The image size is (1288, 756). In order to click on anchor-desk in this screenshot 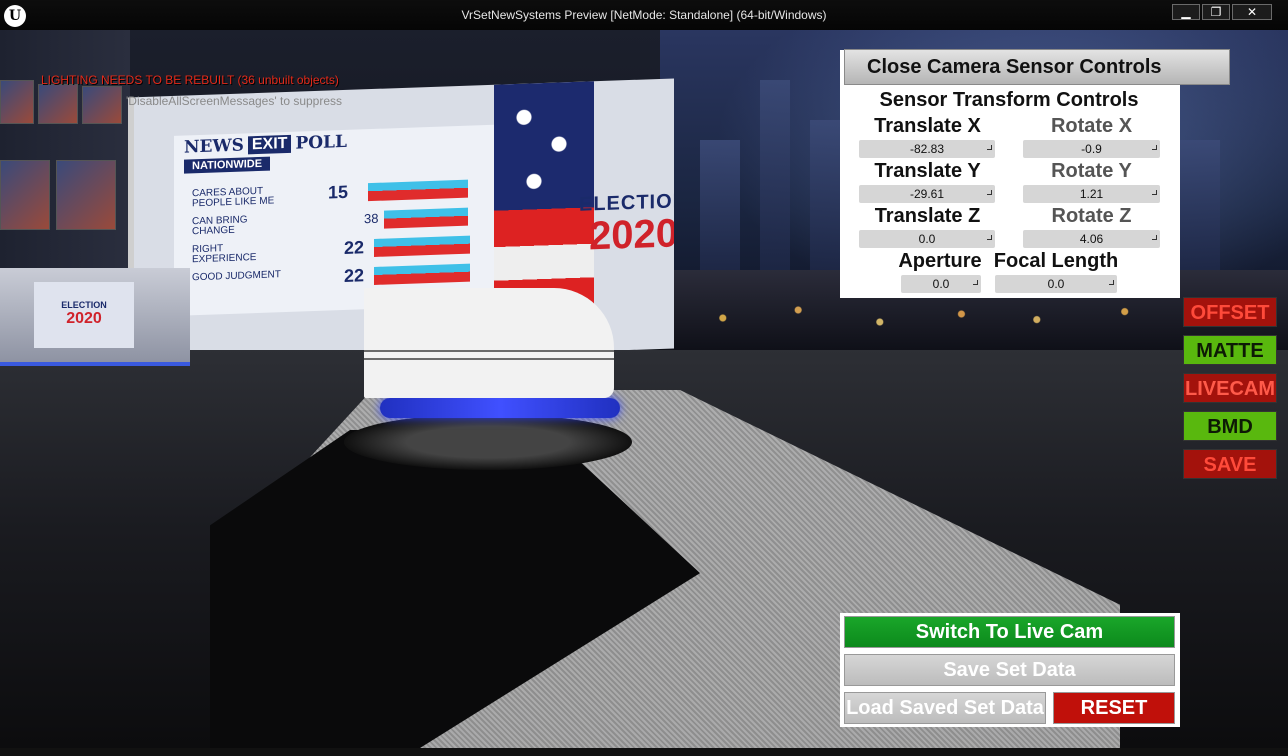, I will do `click(489, 343)`.